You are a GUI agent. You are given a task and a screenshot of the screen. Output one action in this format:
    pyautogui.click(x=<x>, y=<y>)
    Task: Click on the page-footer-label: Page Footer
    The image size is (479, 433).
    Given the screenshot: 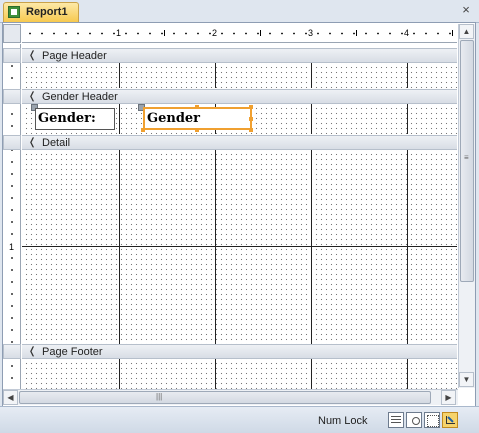 What is the action you would take?
    pyautogui.click(x=72, y=352)
    